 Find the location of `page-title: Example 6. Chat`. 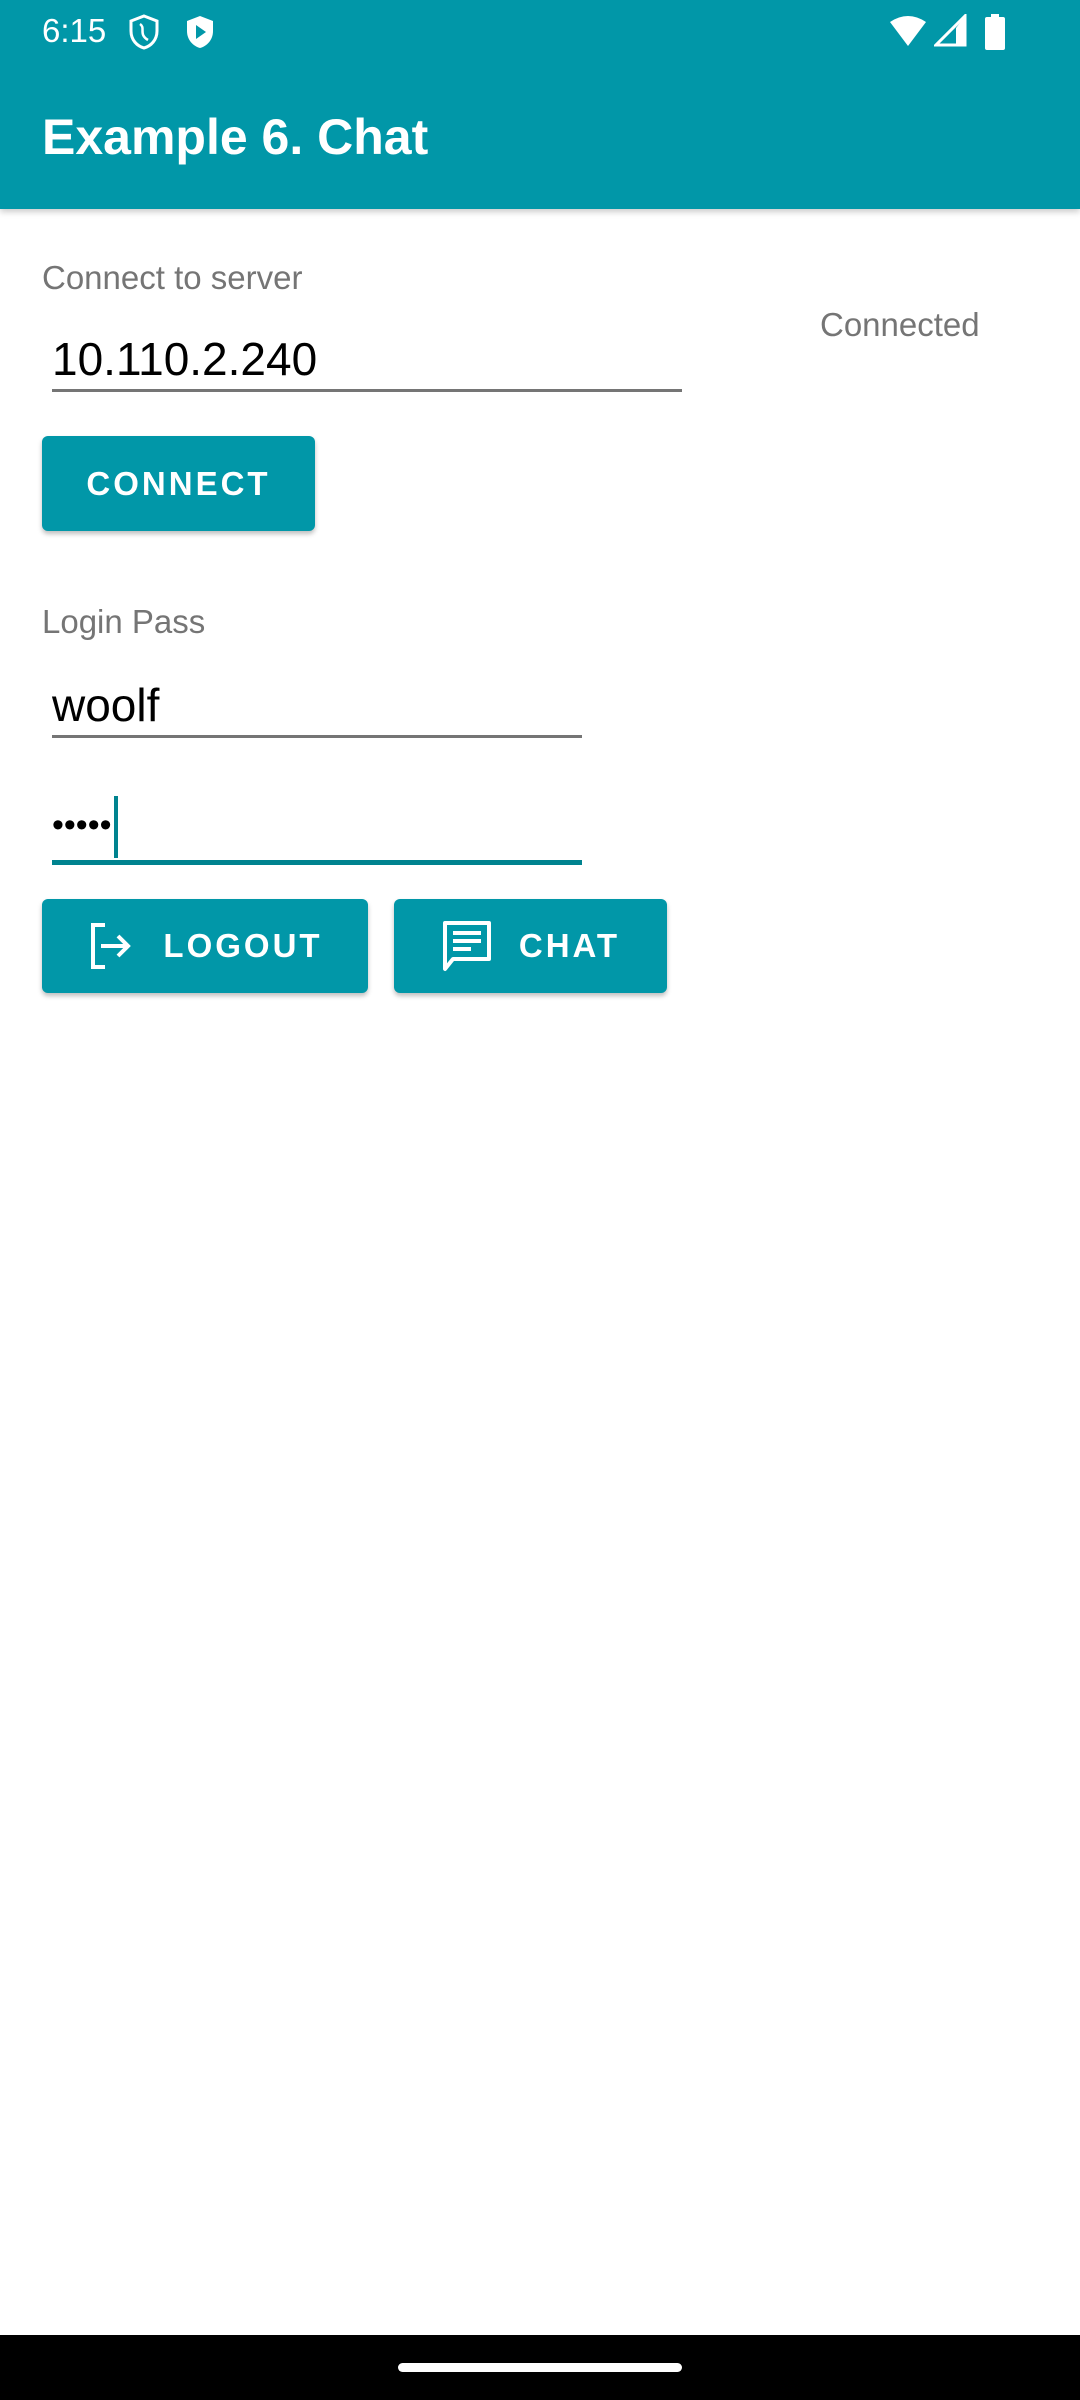

page-title: Example 6. Chat is located at coordinates (235, 137).